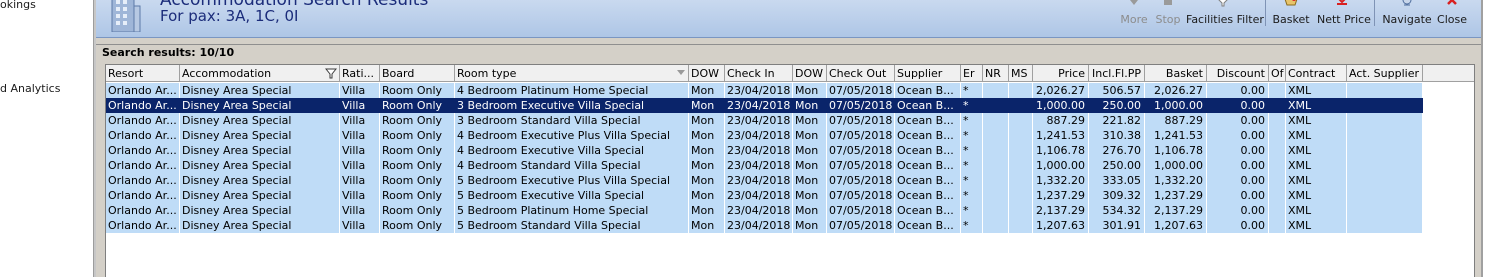 The width and height of the screenshot is (1496, 277). What do you see at coordinates (1168, 2) in the screenshot?
I see `stop-icon` at bounding box center [1168, 2].